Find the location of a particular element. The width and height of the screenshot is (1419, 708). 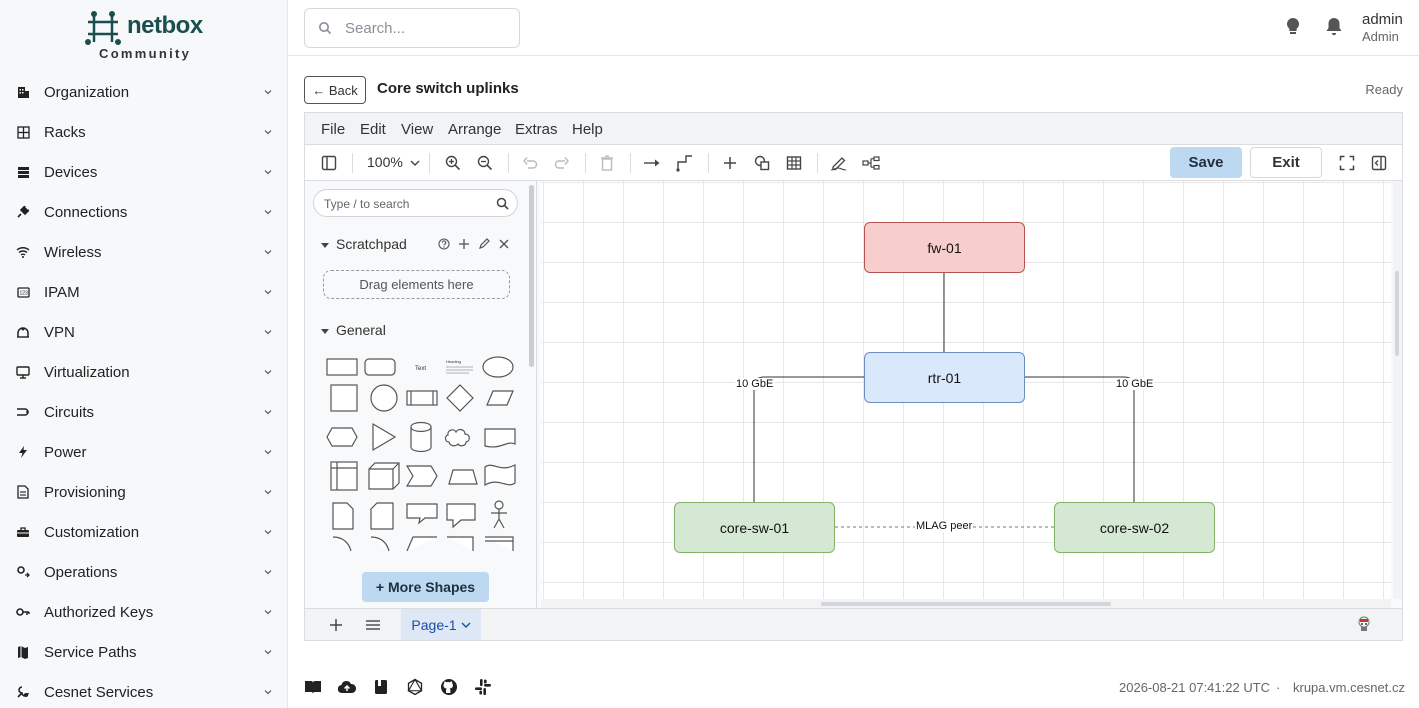

sidebar-item-authorized-keys: Authorized Keys is located at coordinates (144, 612).